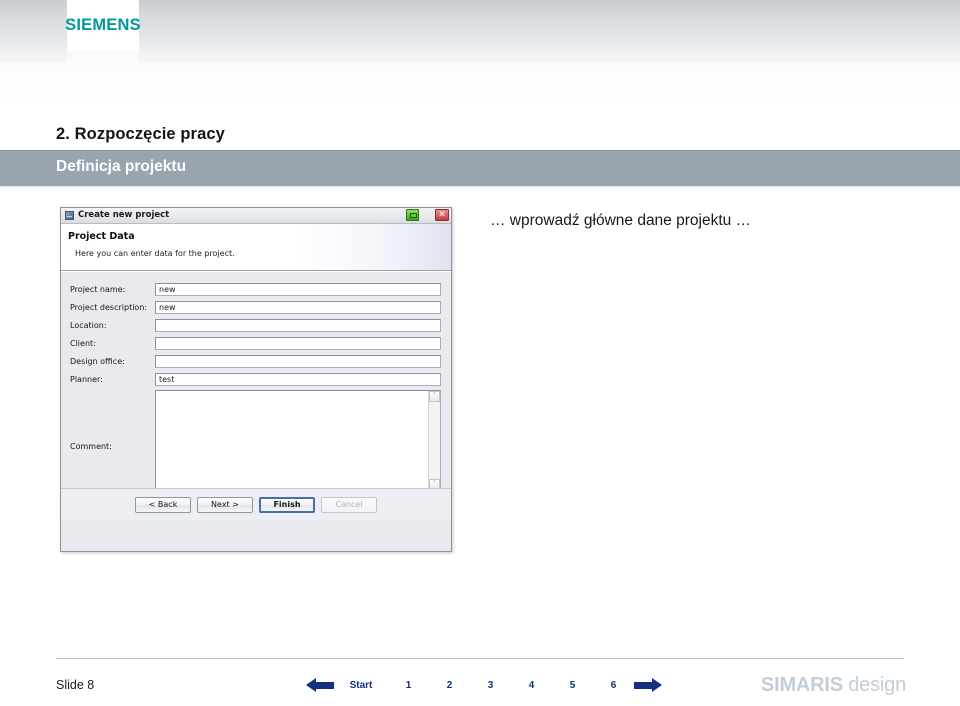 The image size is (960, 706). I want to click on form-row-client: Client:, so click(256, 343).